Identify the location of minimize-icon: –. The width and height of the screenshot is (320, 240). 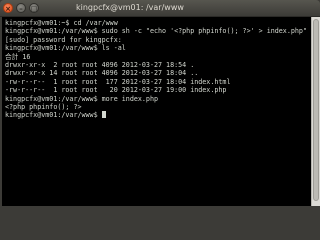
(21, 8).